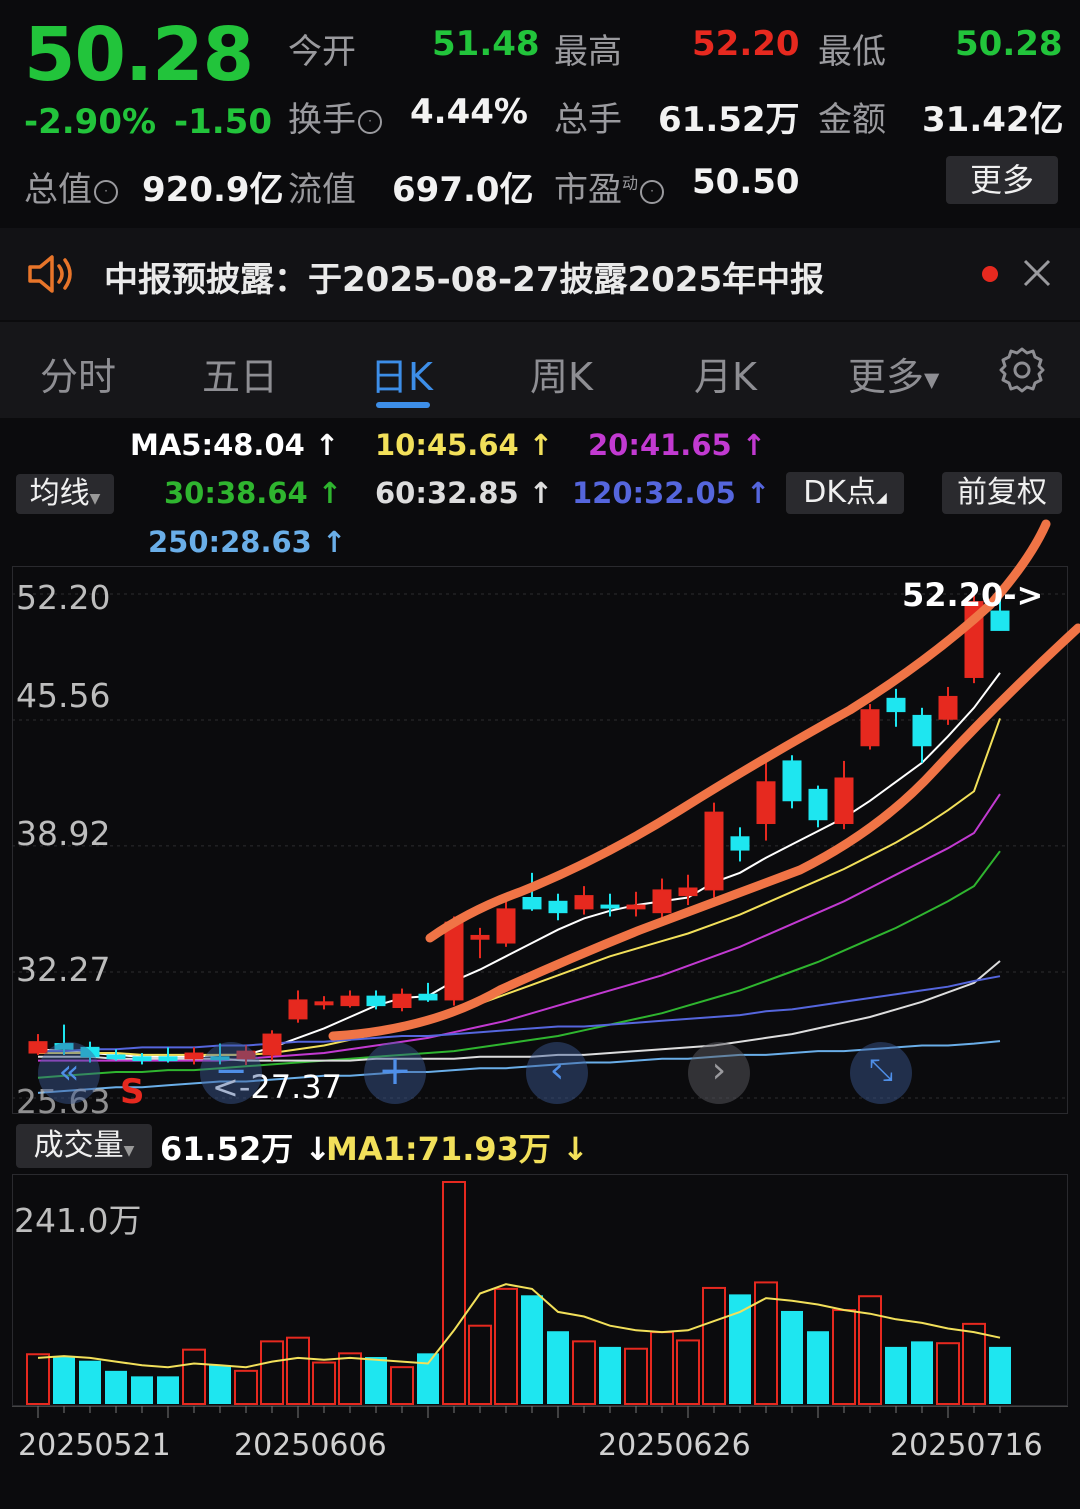 The width and height of the screenshot is (1080, 1509). I want to click on high-value: 52.20, so click(746, 44).